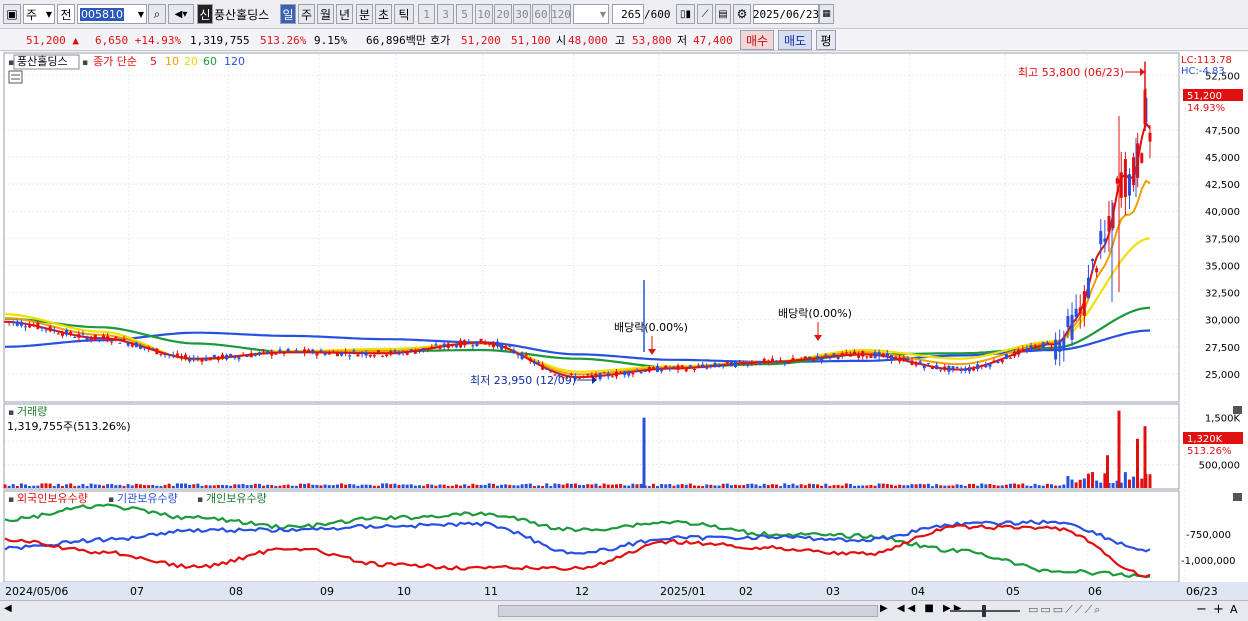 The width and height of the screenshot is (1248, 621). What do you see at coordinates (1218, 609) in the screenshot?
I see `zoom-in-button: +` at bounding box center [1218, 609].